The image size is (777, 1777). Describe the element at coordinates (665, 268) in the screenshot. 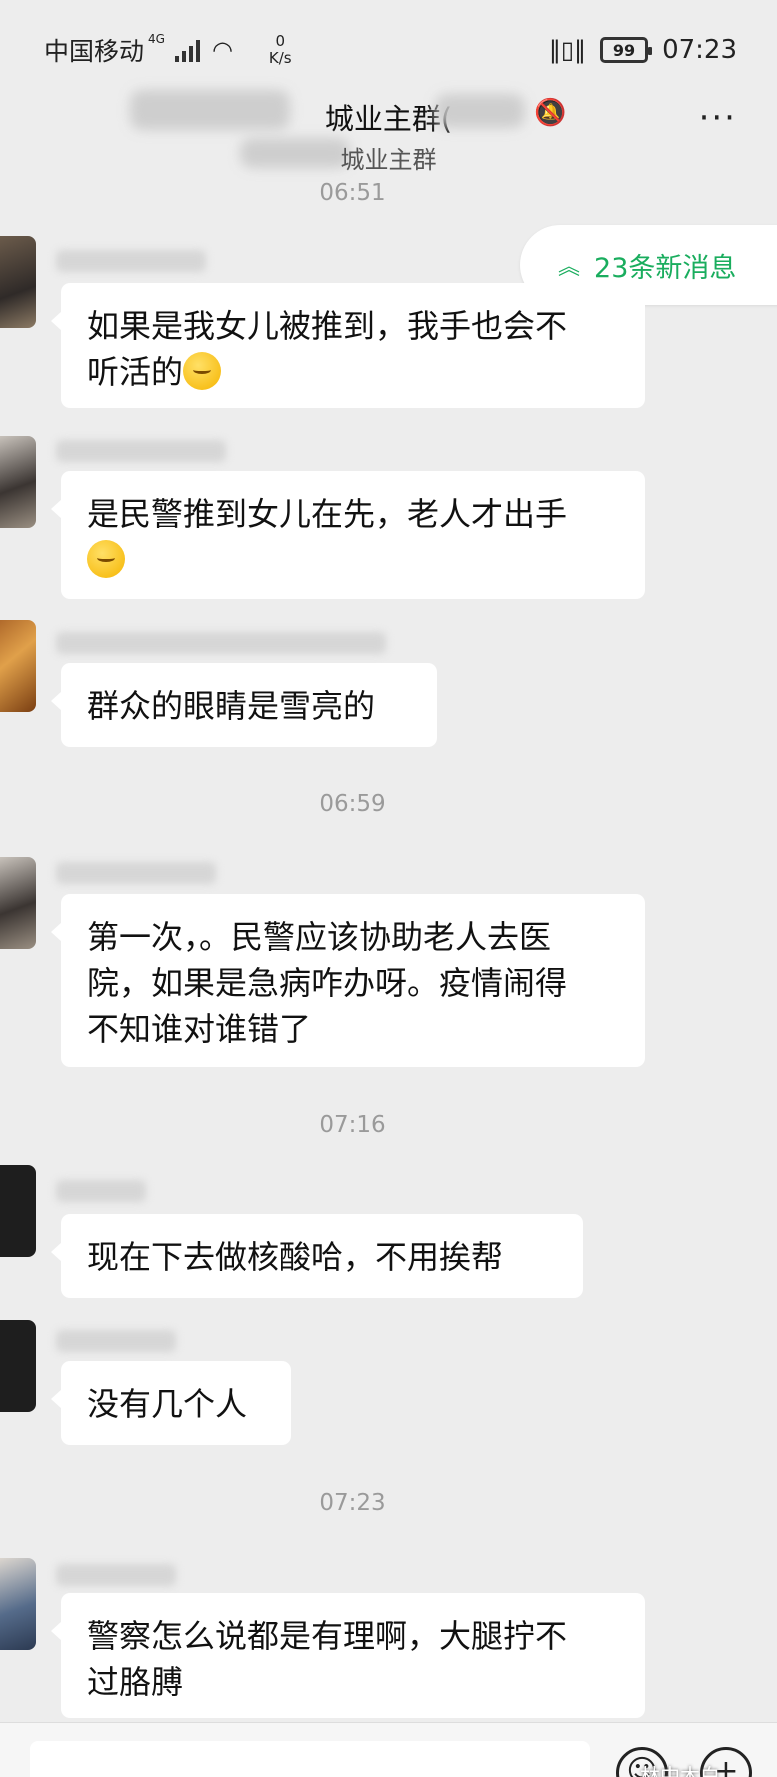

I see `new-messages-label: 23条新消息` at that location.